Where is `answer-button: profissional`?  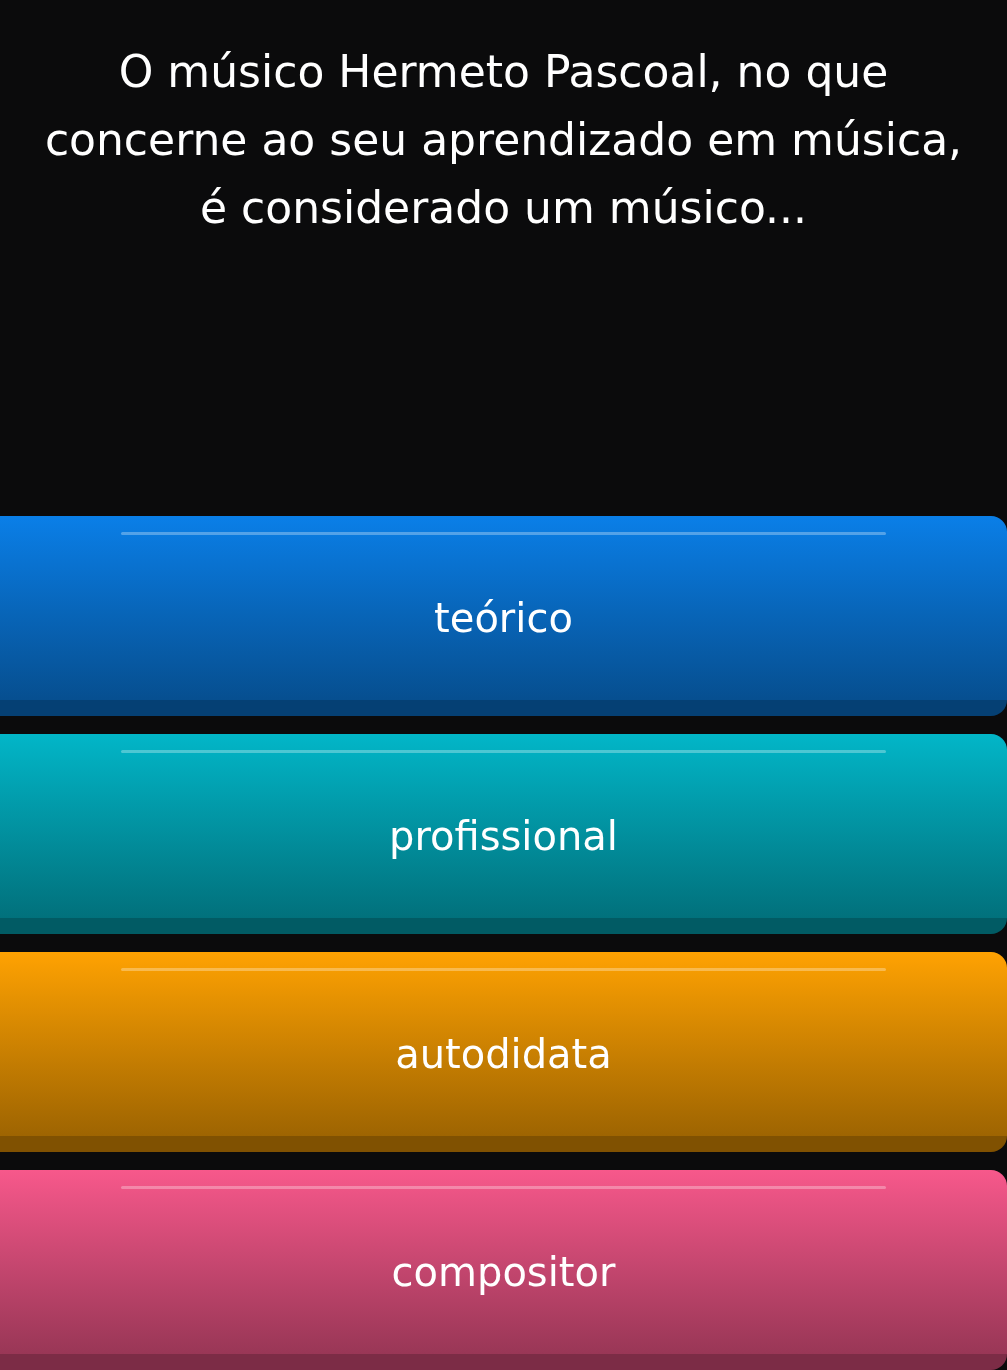
answer-button: profissional is located at coordinates (503, 834).